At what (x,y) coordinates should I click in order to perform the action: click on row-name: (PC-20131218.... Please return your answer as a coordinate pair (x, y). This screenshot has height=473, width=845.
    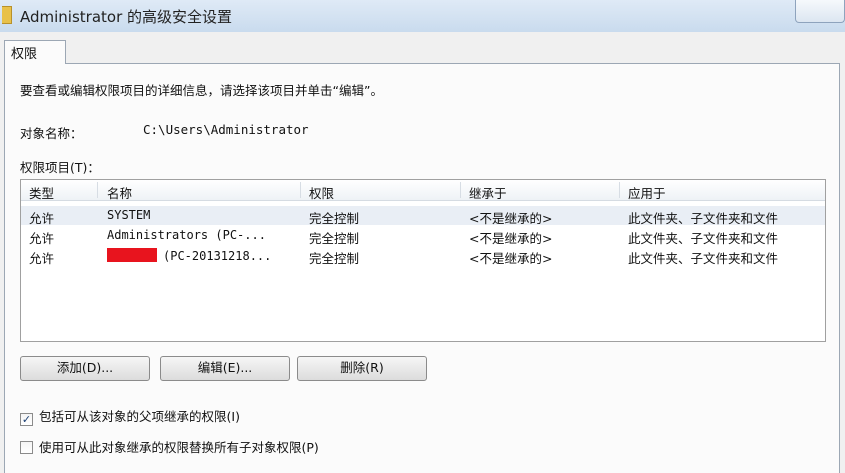
    Looking at the image, I should click on (217, 256).